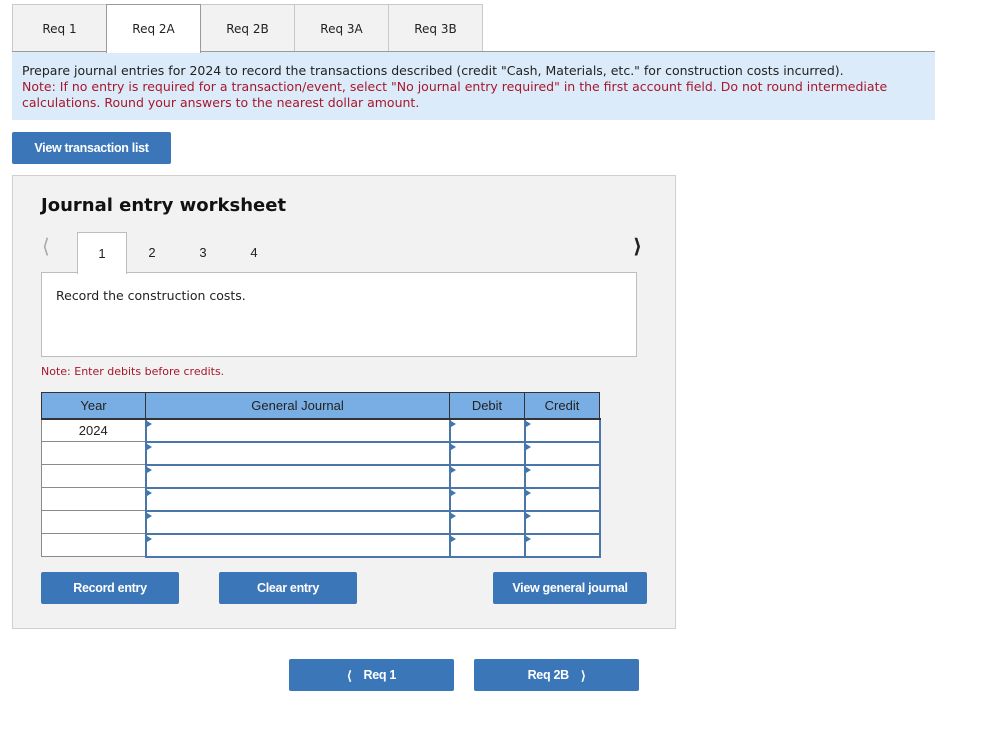 The height and width of the screenshot is (741, 984). What do you see at coordinates (133, 371) in the screenshot?
I see `debits-note: Note: Enter debits before credits.` at bounding box center [133, 371].